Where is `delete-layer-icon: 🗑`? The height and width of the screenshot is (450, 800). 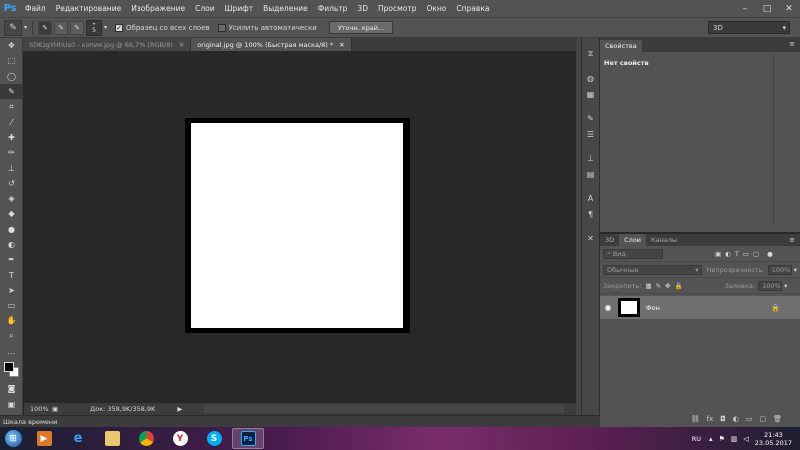 delete-layer-icon: 🗑 is located at coordinates (777, 419).